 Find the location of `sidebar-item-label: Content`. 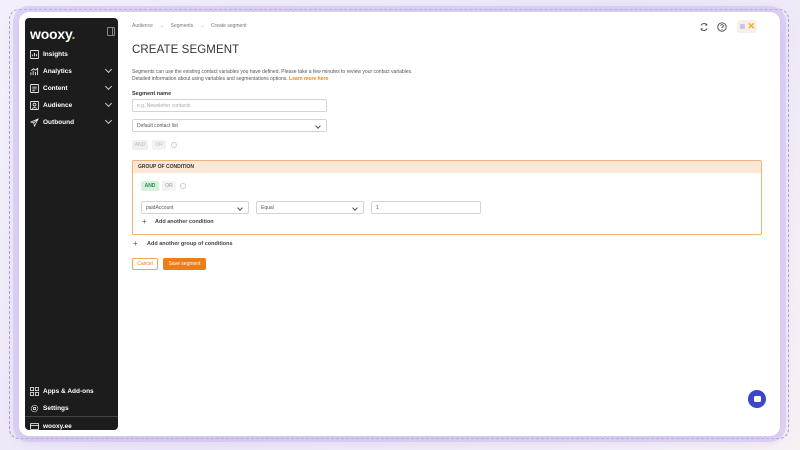

sidebar-item-label: Content is located at coordinates (55, 88).